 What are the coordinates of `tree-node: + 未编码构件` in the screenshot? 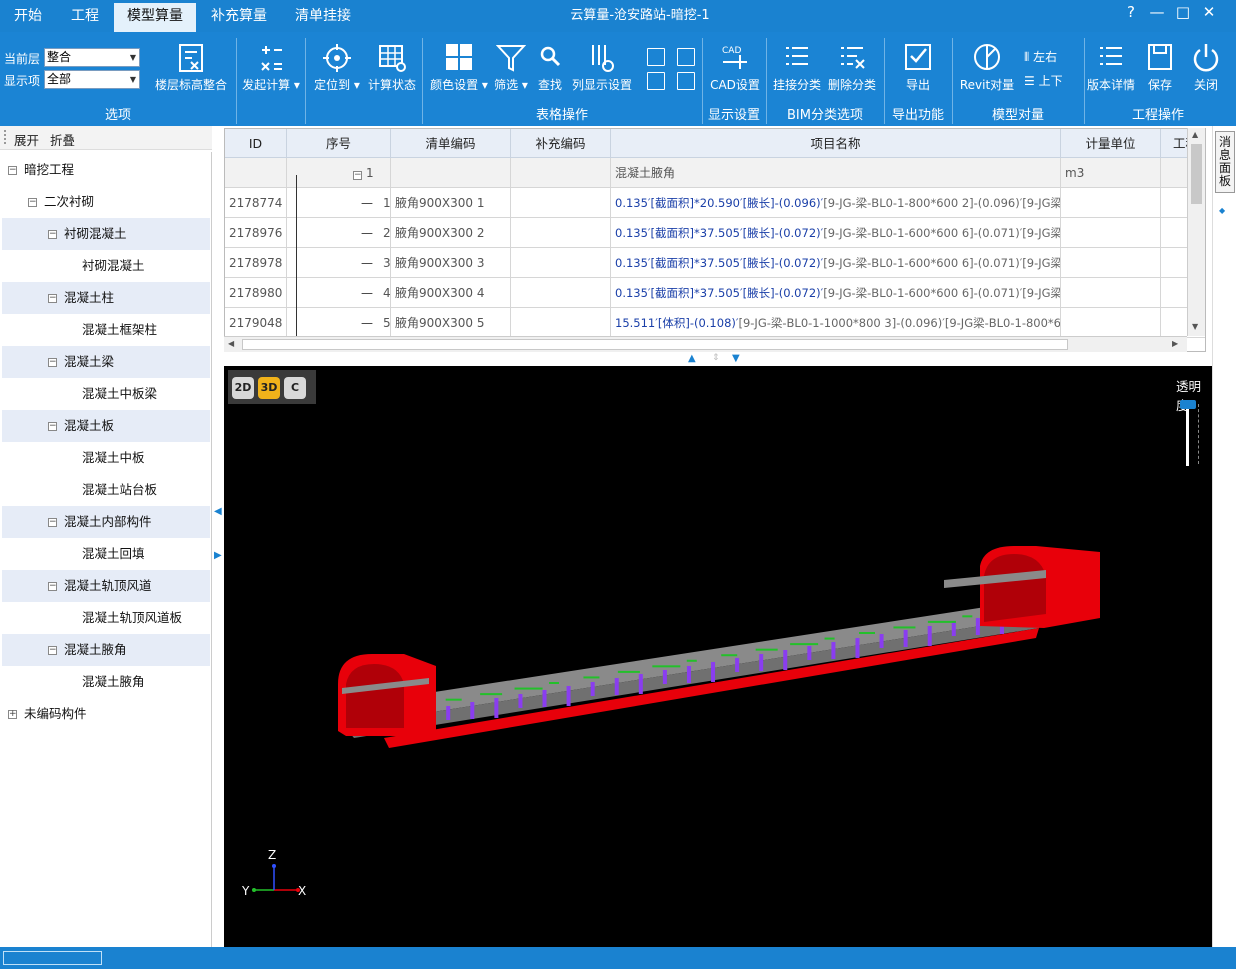 It's located at (106, 714).